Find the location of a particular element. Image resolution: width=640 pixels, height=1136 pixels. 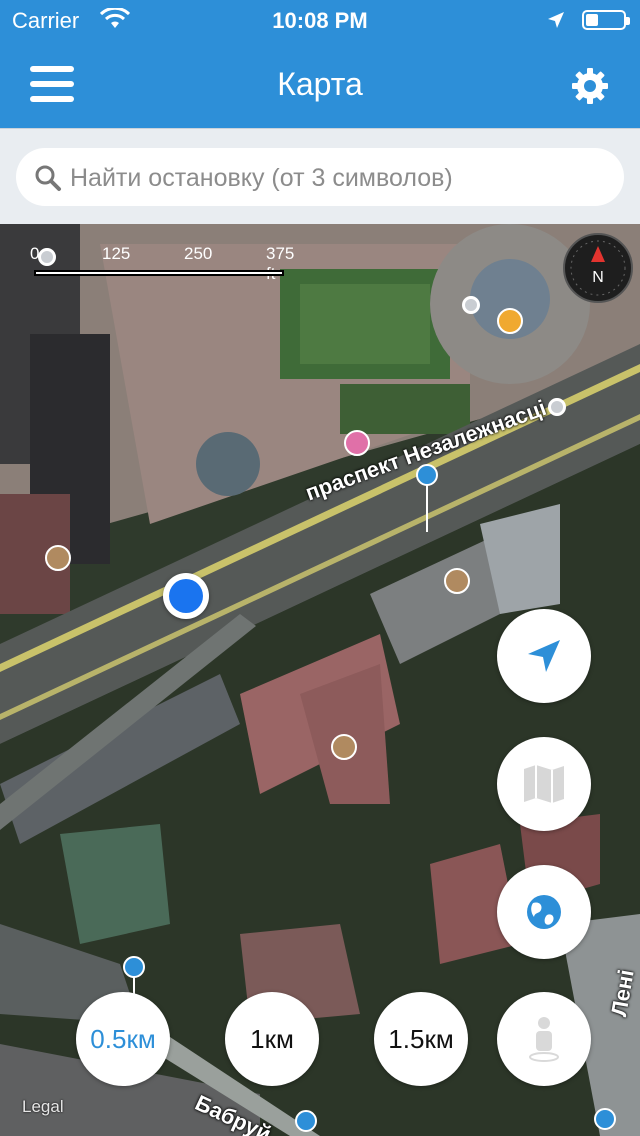

globe-icon is located at coordinates (544, 912).